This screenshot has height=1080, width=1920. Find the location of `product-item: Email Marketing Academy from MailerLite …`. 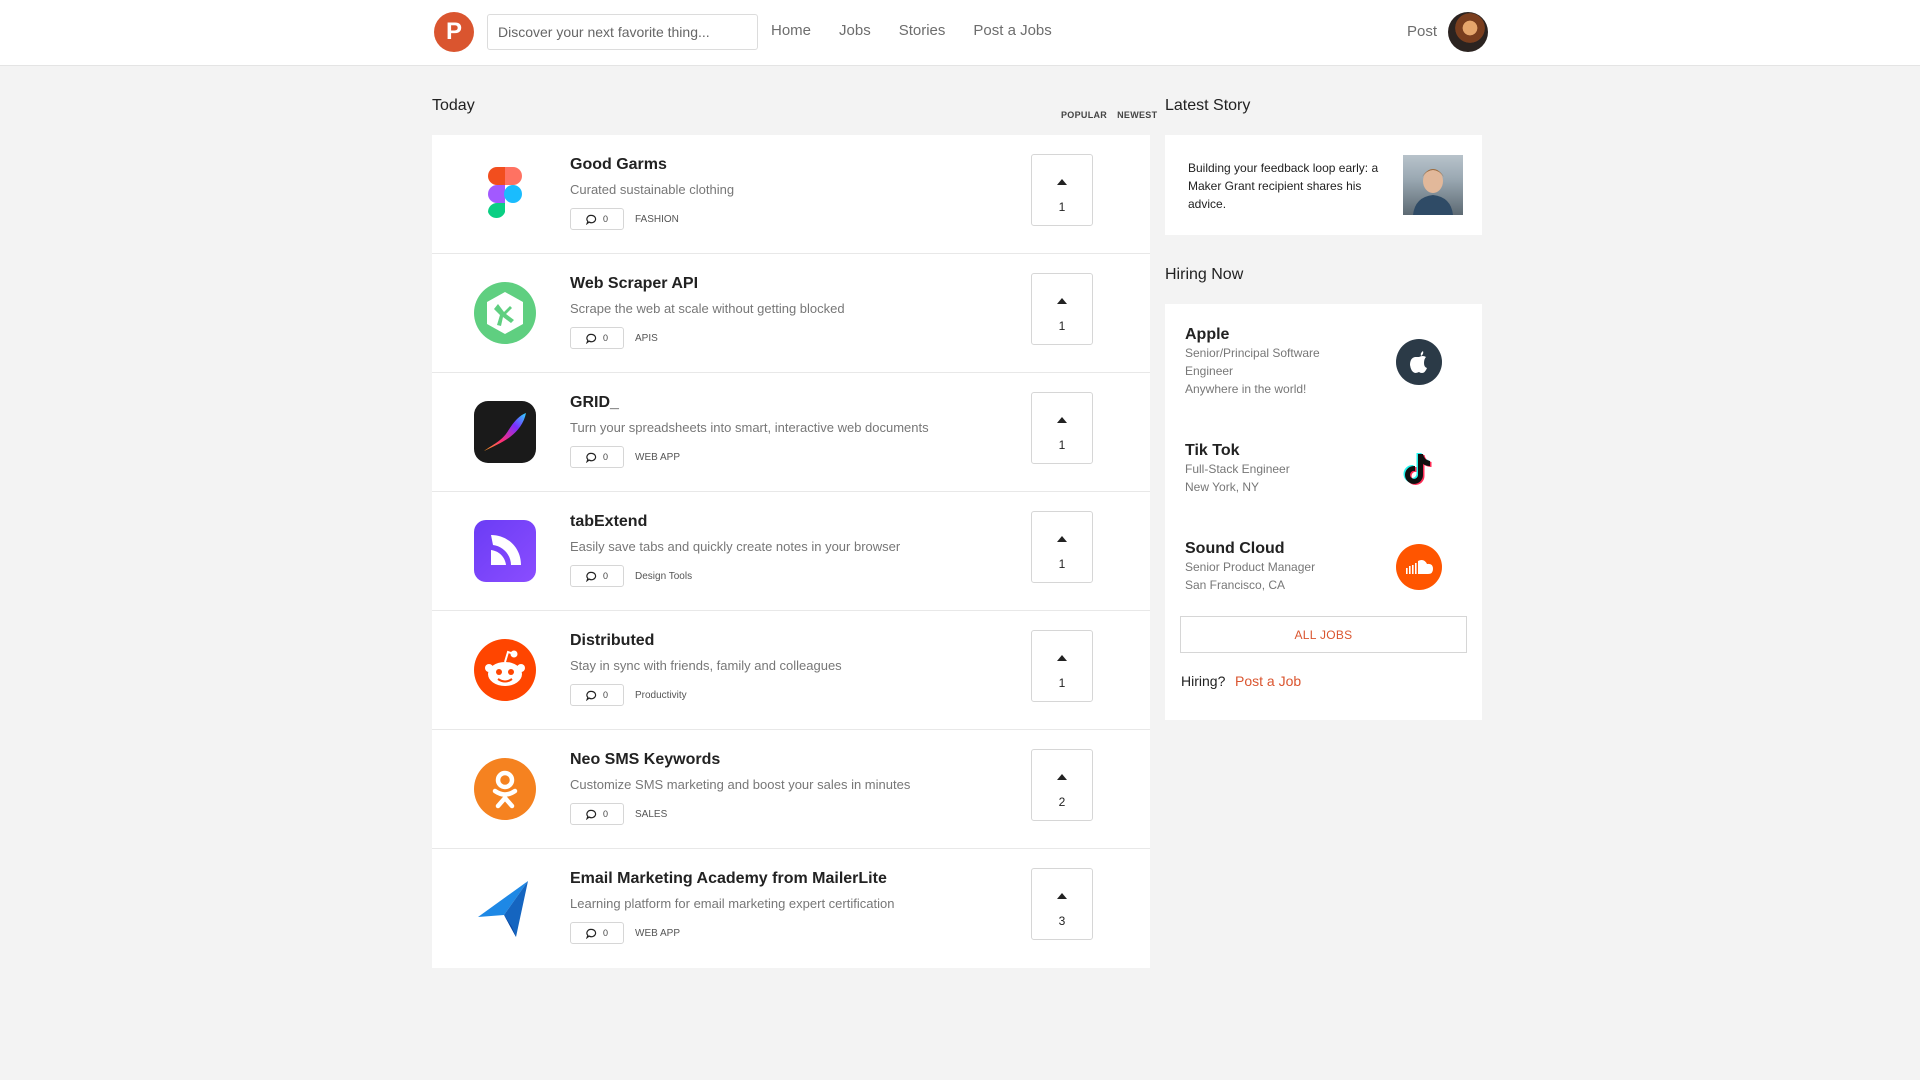

product-item: Email Marketing Academy from MailerLite … is located at coordinates (791, 908).